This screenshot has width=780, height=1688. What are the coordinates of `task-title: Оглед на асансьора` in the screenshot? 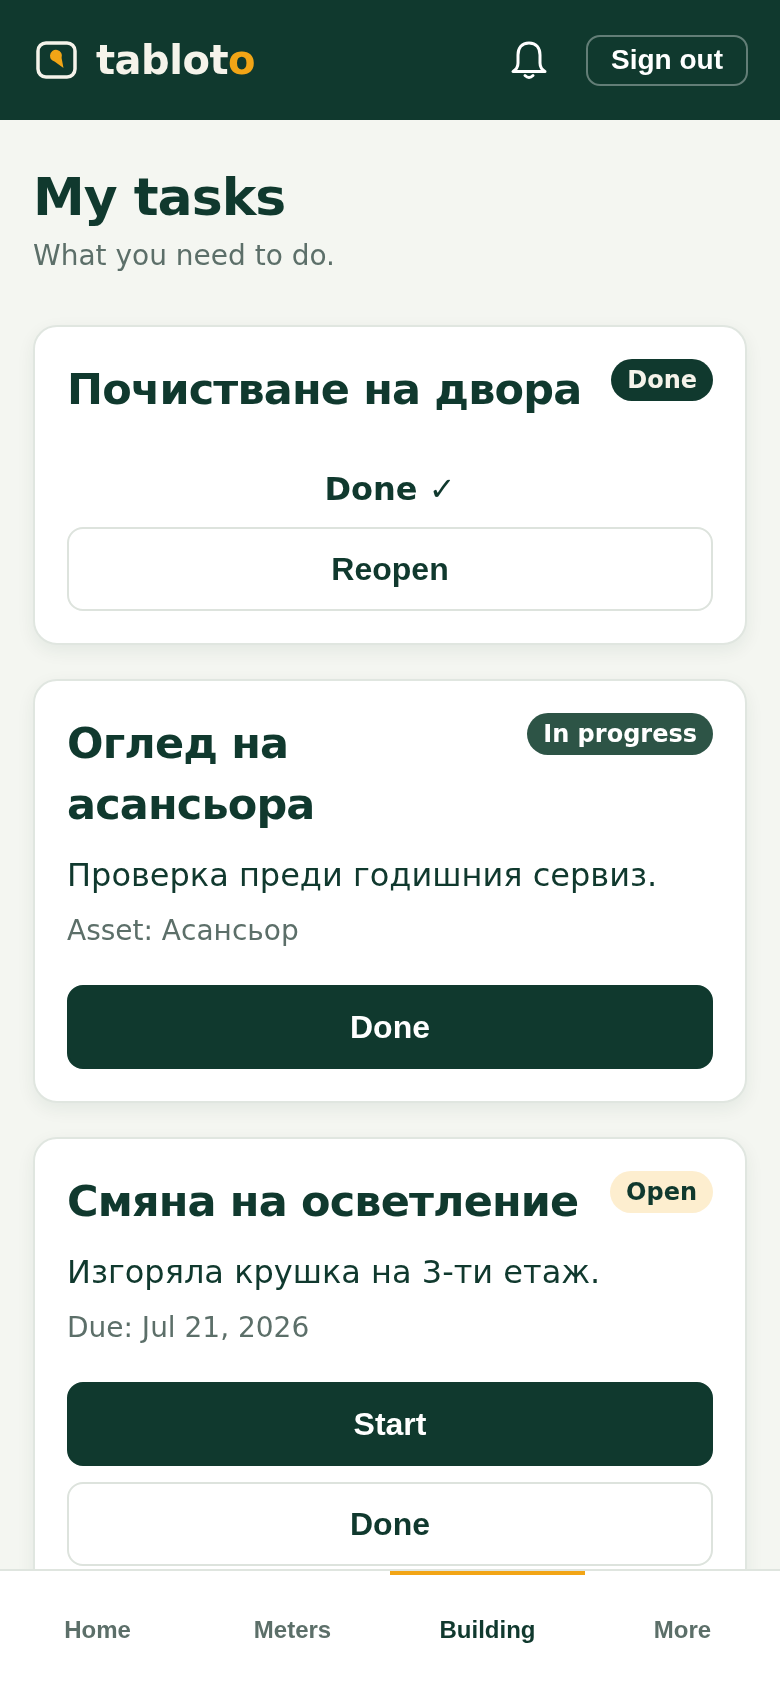 It's located at (191, 774).